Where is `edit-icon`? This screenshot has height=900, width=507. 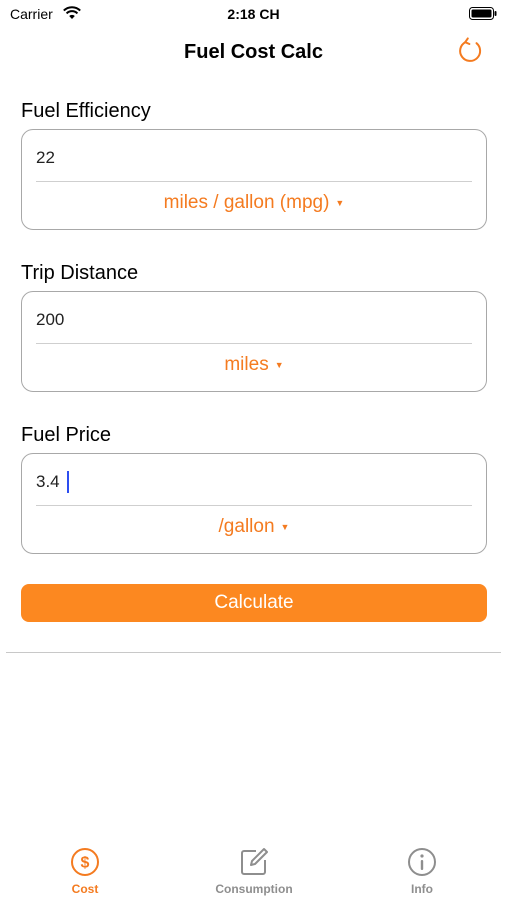 edit-icon is located at coordinates (254, 861).